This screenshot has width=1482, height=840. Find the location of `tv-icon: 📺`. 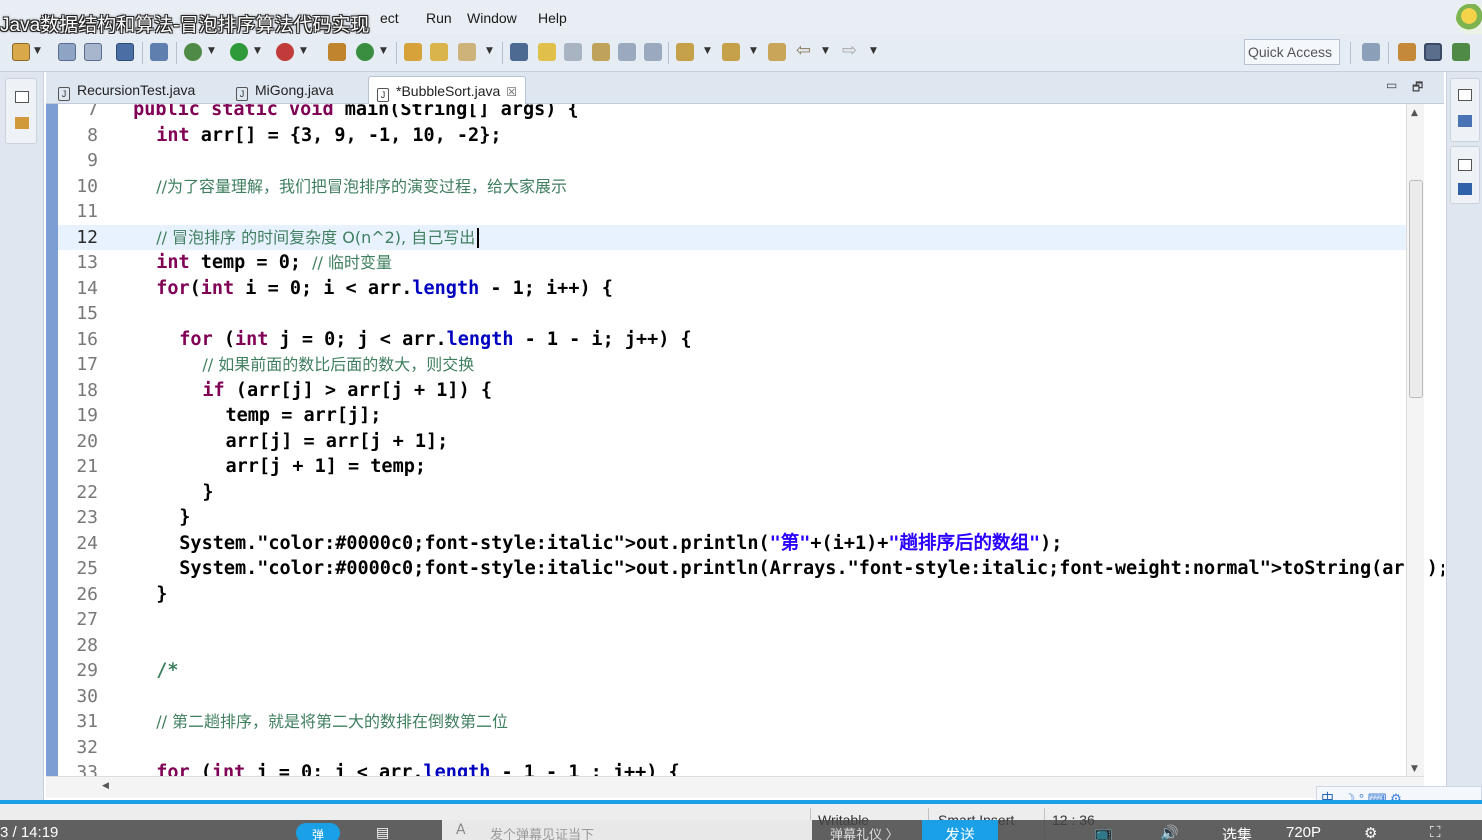

tv-icon: 📺 is located at coordinates (1103, 832).